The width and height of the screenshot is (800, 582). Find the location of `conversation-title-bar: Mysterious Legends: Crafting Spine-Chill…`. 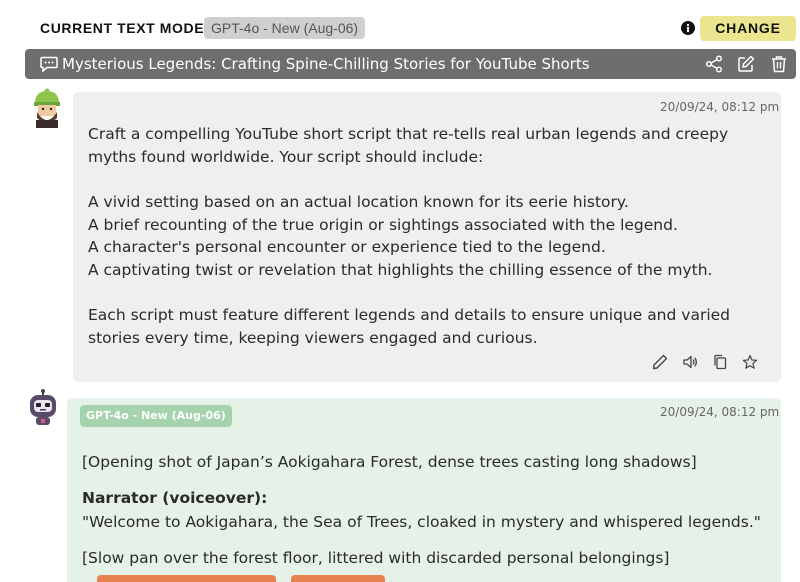

conversation-title-bar: Mysterious Legends: Crafting Spine-Chill… is located at coordinates (410, 64).